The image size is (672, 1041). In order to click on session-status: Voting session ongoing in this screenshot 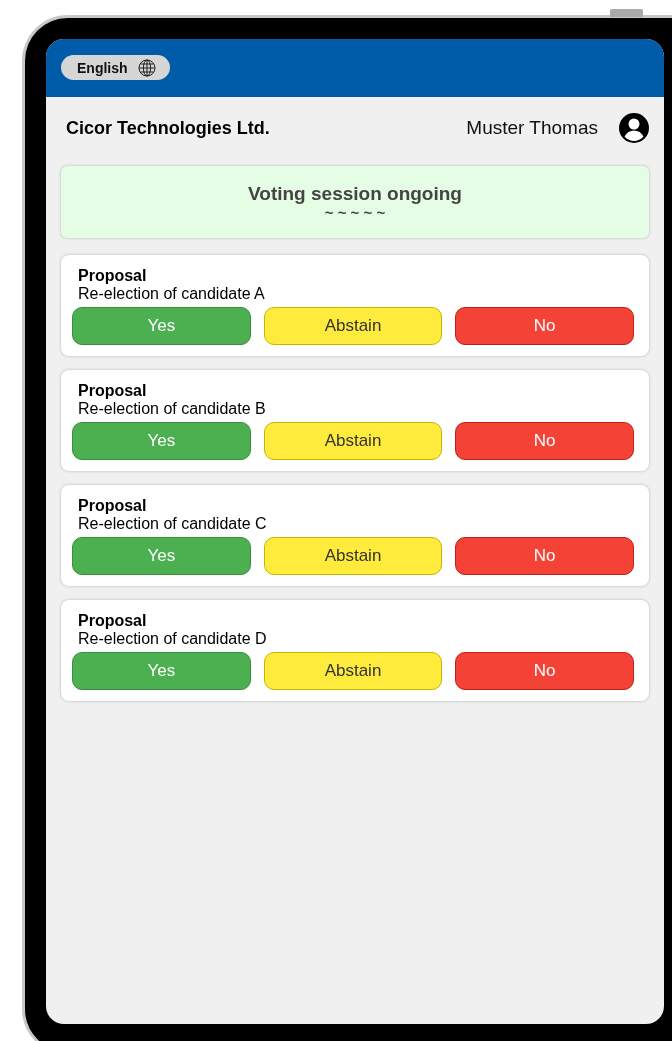, I will do `click(355, 194)`.